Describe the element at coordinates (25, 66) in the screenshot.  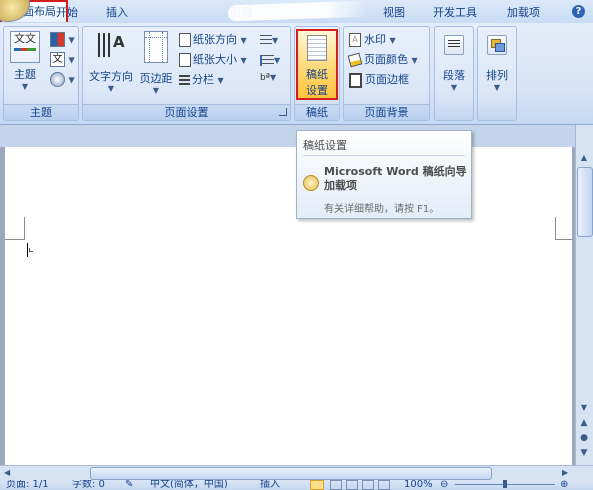
I see `themes-button: 文文 主题 ▼` at that location.